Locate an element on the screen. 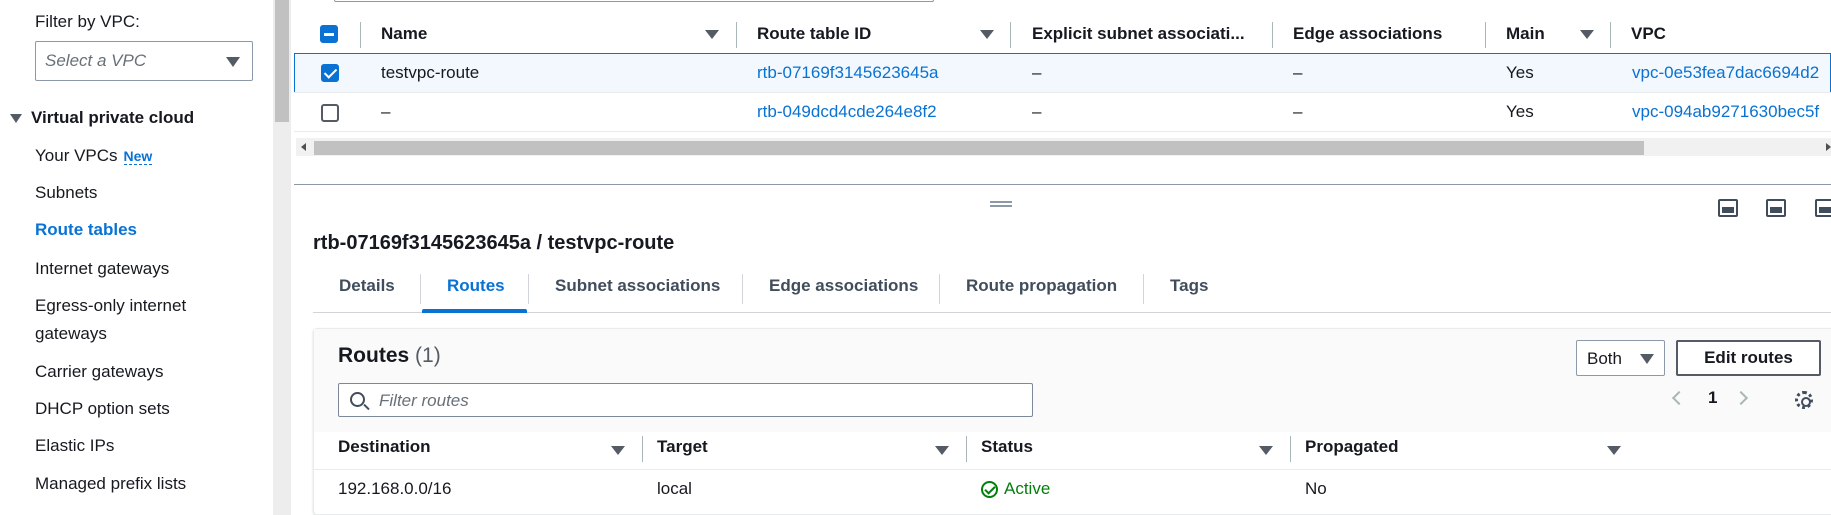 Image resolution: width=1831 pixels, height=515 pixels. route-type-value: Both is located at coordinates (1604, 358).